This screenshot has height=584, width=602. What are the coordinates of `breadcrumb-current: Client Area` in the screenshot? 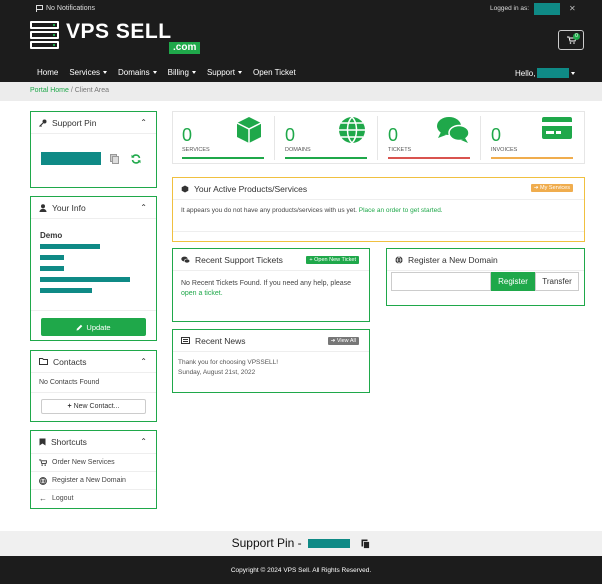 It's located at (92, 90).